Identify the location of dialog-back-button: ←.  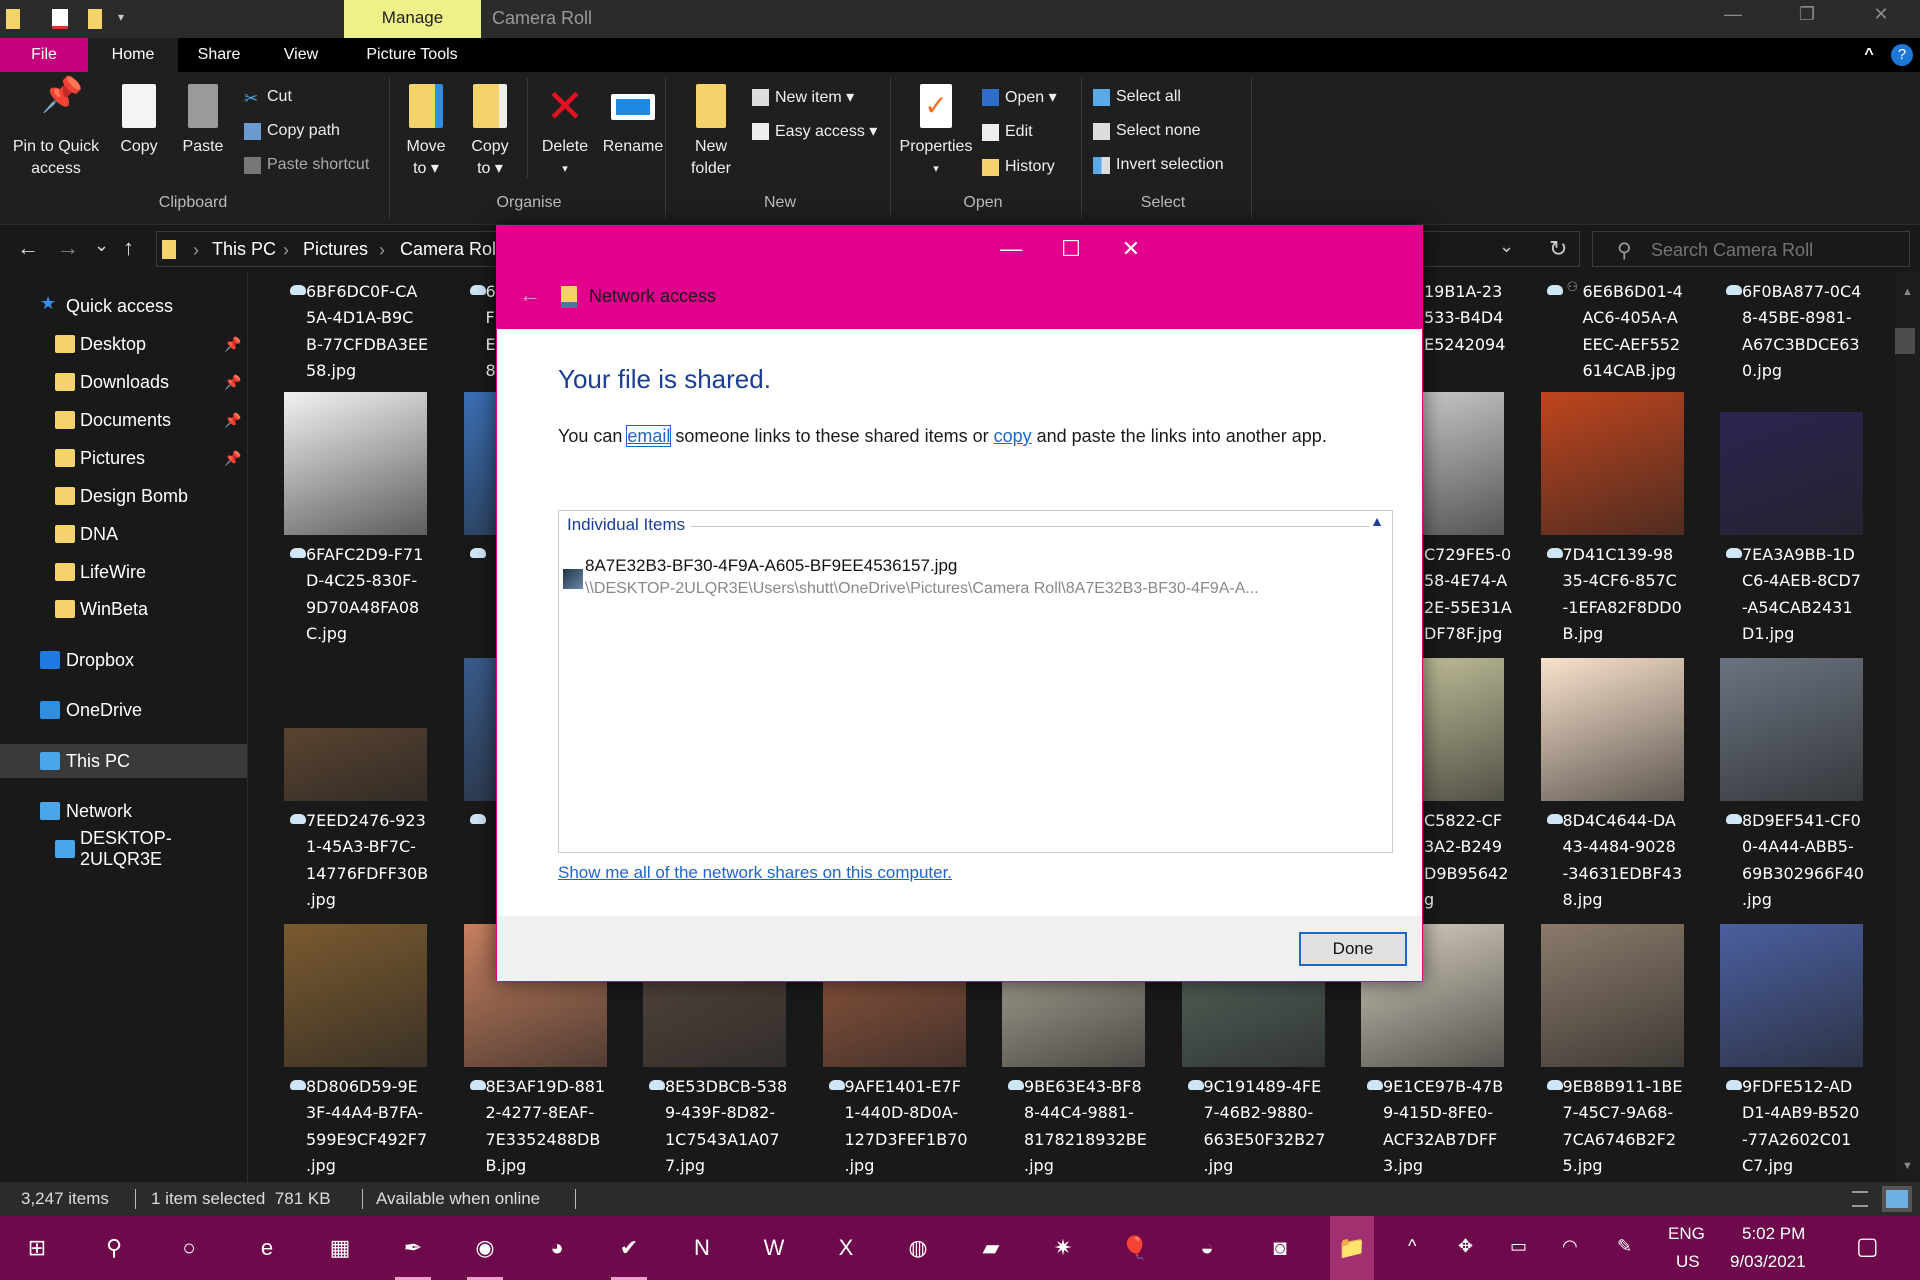
(530, 295).